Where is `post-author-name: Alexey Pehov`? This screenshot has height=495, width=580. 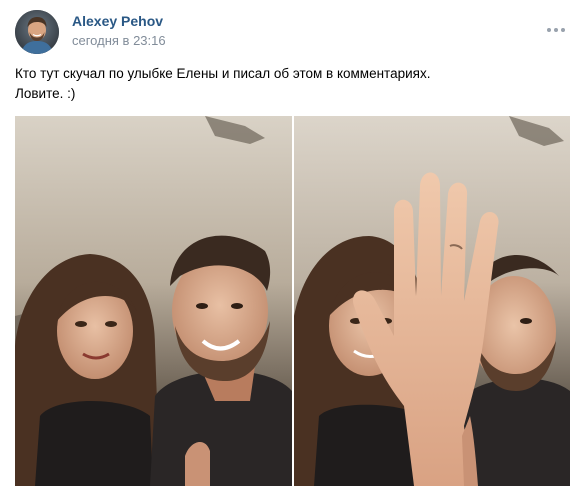
post-author-name: Alexey Pehov is located at coordinates (117, 21).